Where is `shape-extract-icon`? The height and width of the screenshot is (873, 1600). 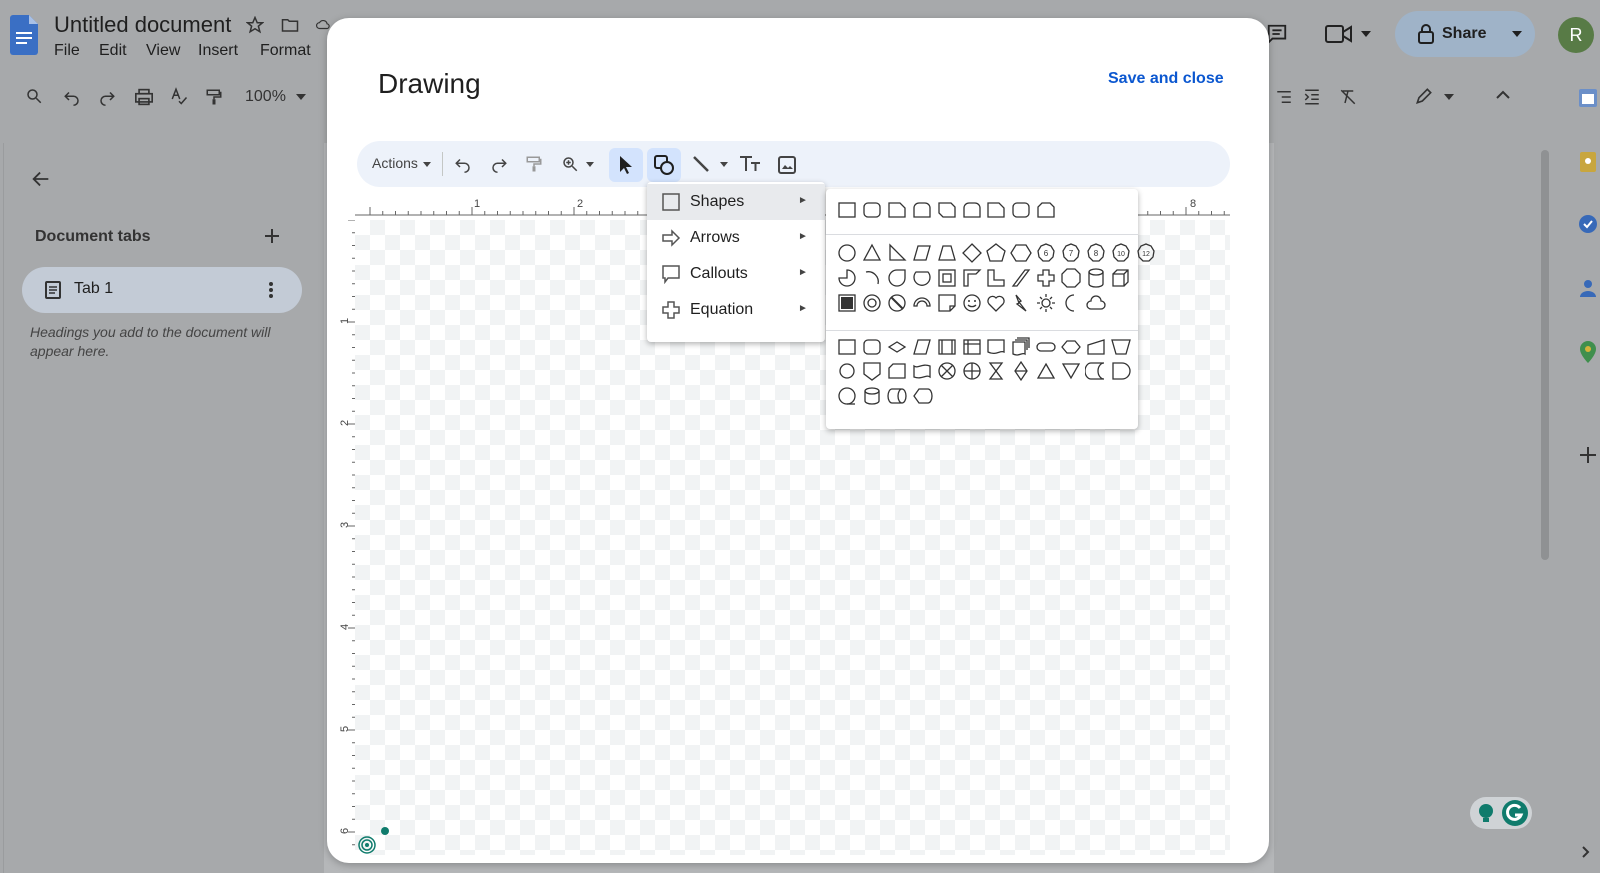
shape-extract-icon is located at coordinates (1046, 371).